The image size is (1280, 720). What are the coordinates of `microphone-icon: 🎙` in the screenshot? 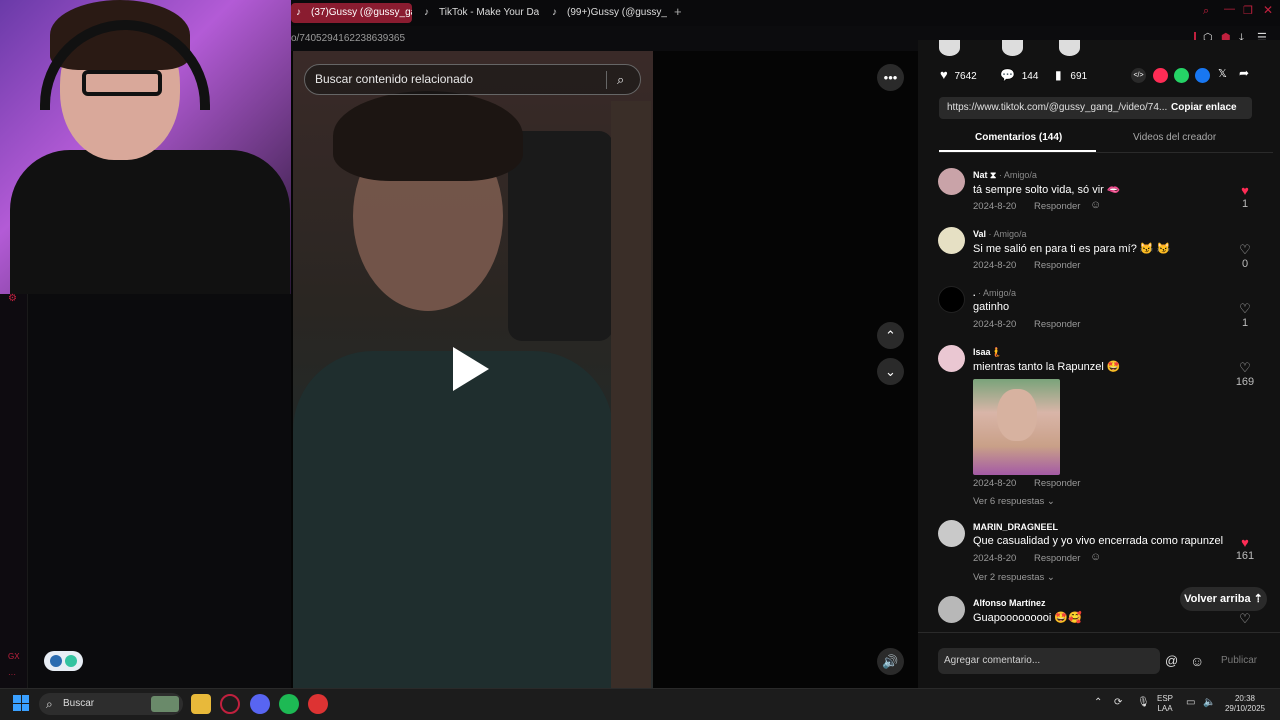 It's located at (1143, 703).